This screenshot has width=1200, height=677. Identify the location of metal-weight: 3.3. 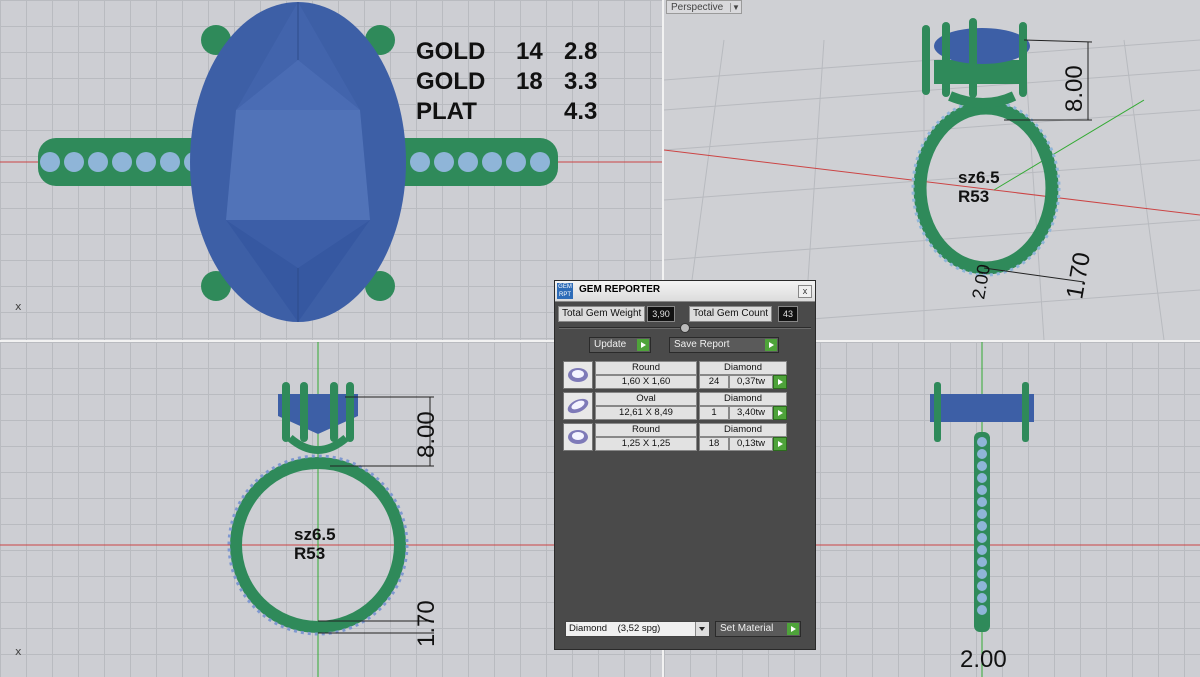
(581, 81).